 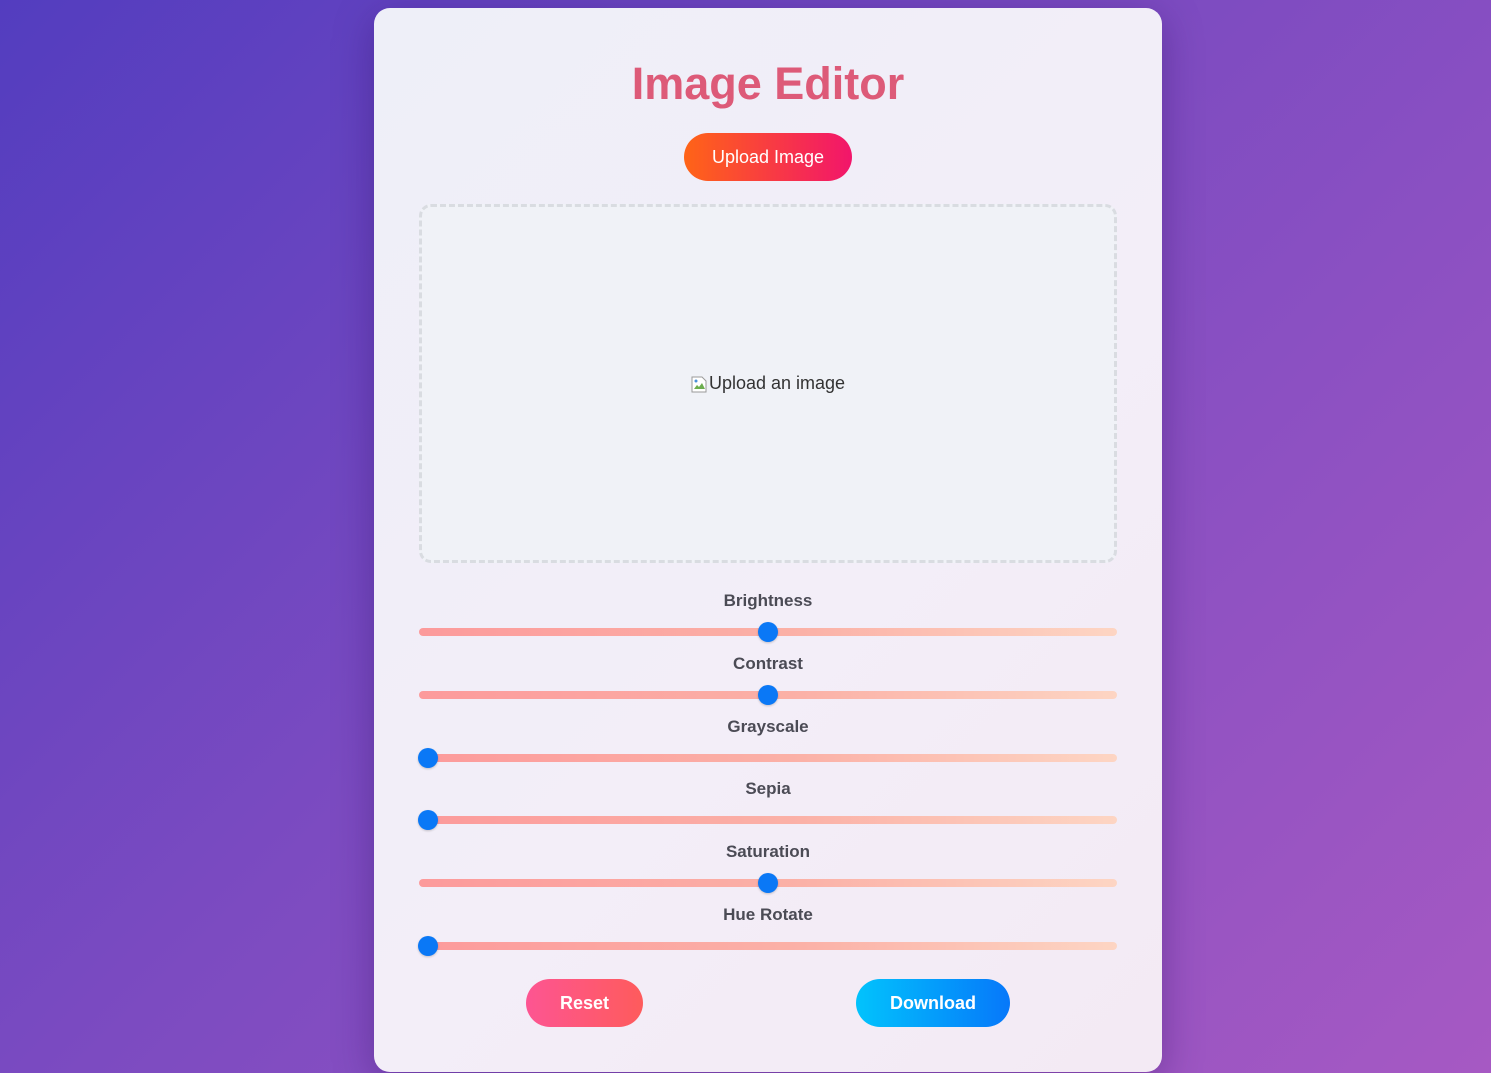 I want to click on saturation-slider, so click(x=768, y=883).